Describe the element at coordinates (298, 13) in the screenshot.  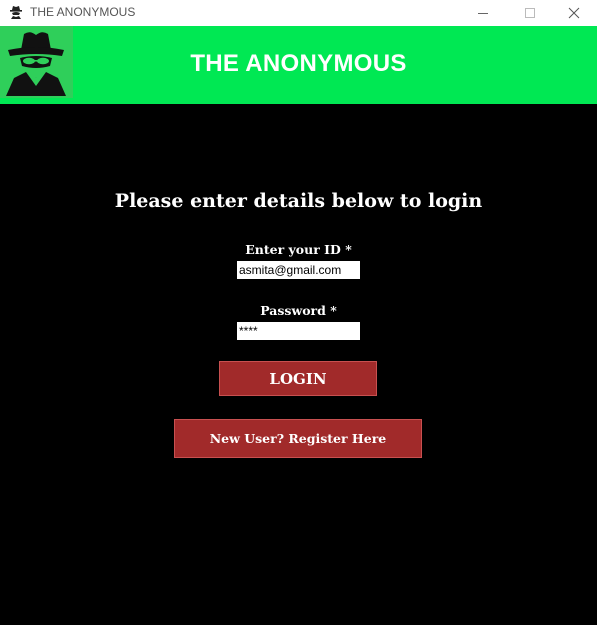
I see `window-titlebar: THE ANONYMOUS` at that location.